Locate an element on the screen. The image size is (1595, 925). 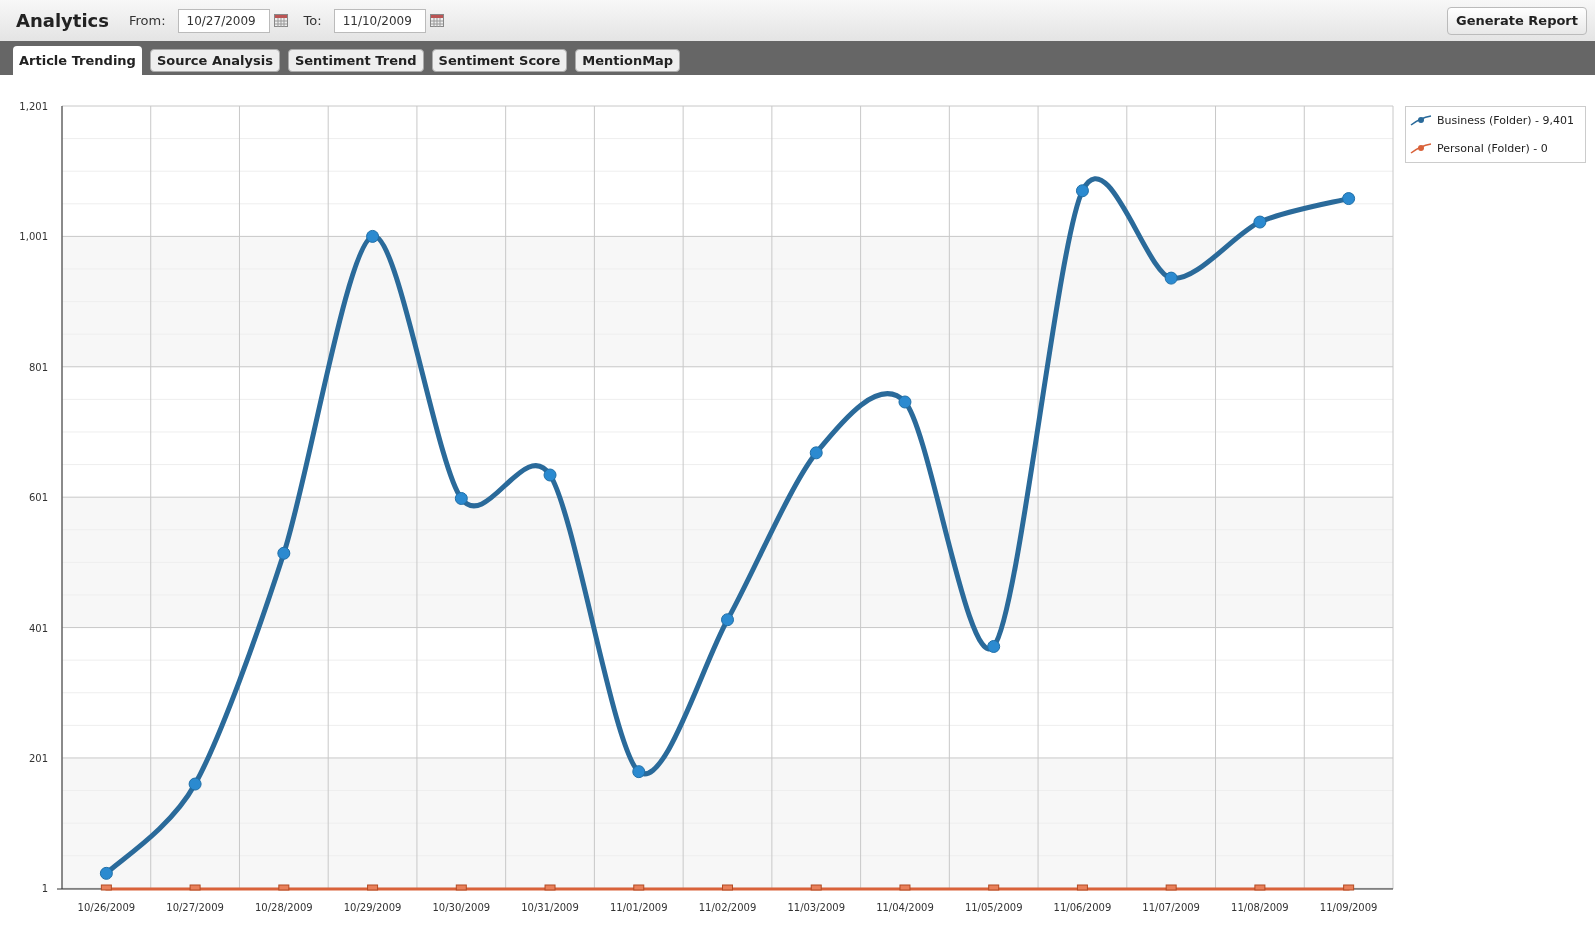
x-axis-label: 11/08/2009 is located at coordinates (1260, 907).